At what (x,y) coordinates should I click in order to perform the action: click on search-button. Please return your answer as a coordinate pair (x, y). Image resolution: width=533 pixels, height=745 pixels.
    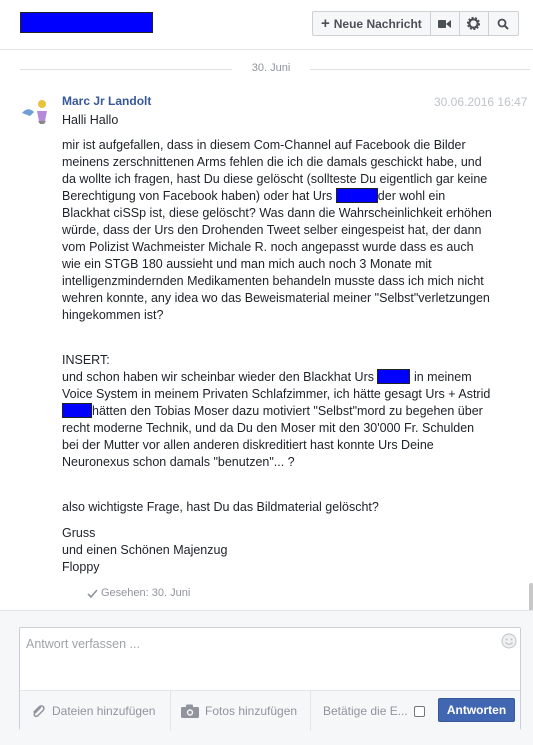
    Looking at the image, I should click on (503, 23).